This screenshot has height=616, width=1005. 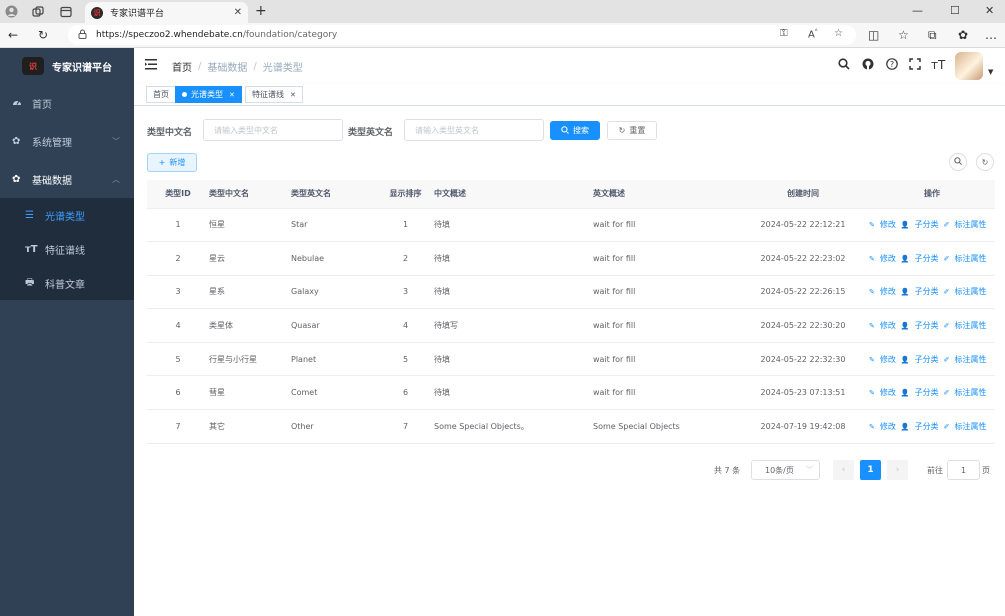 I want to click on sidebar-brand: 识 专家识谱平台, so click(x=67, y=66).